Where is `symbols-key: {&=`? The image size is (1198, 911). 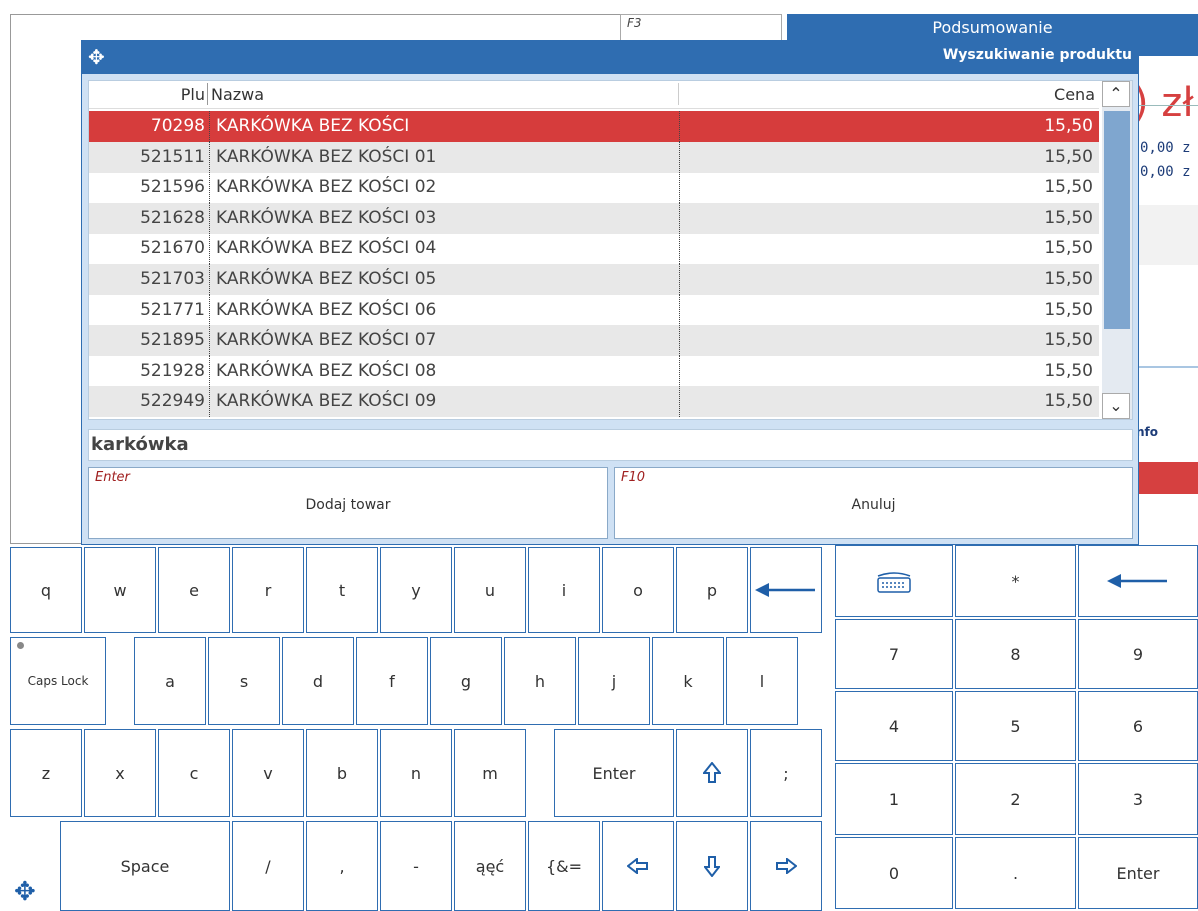
symbols-key: {&= is located at coordinates (564, 866).